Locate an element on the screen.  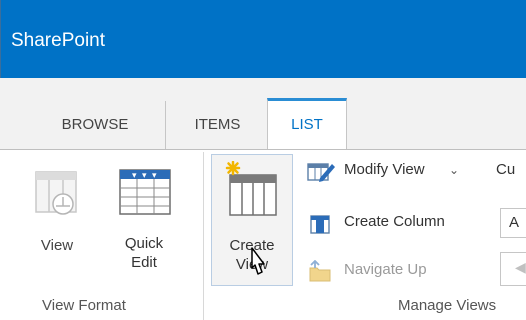
view-button: View is located at coordinates (57, 228).